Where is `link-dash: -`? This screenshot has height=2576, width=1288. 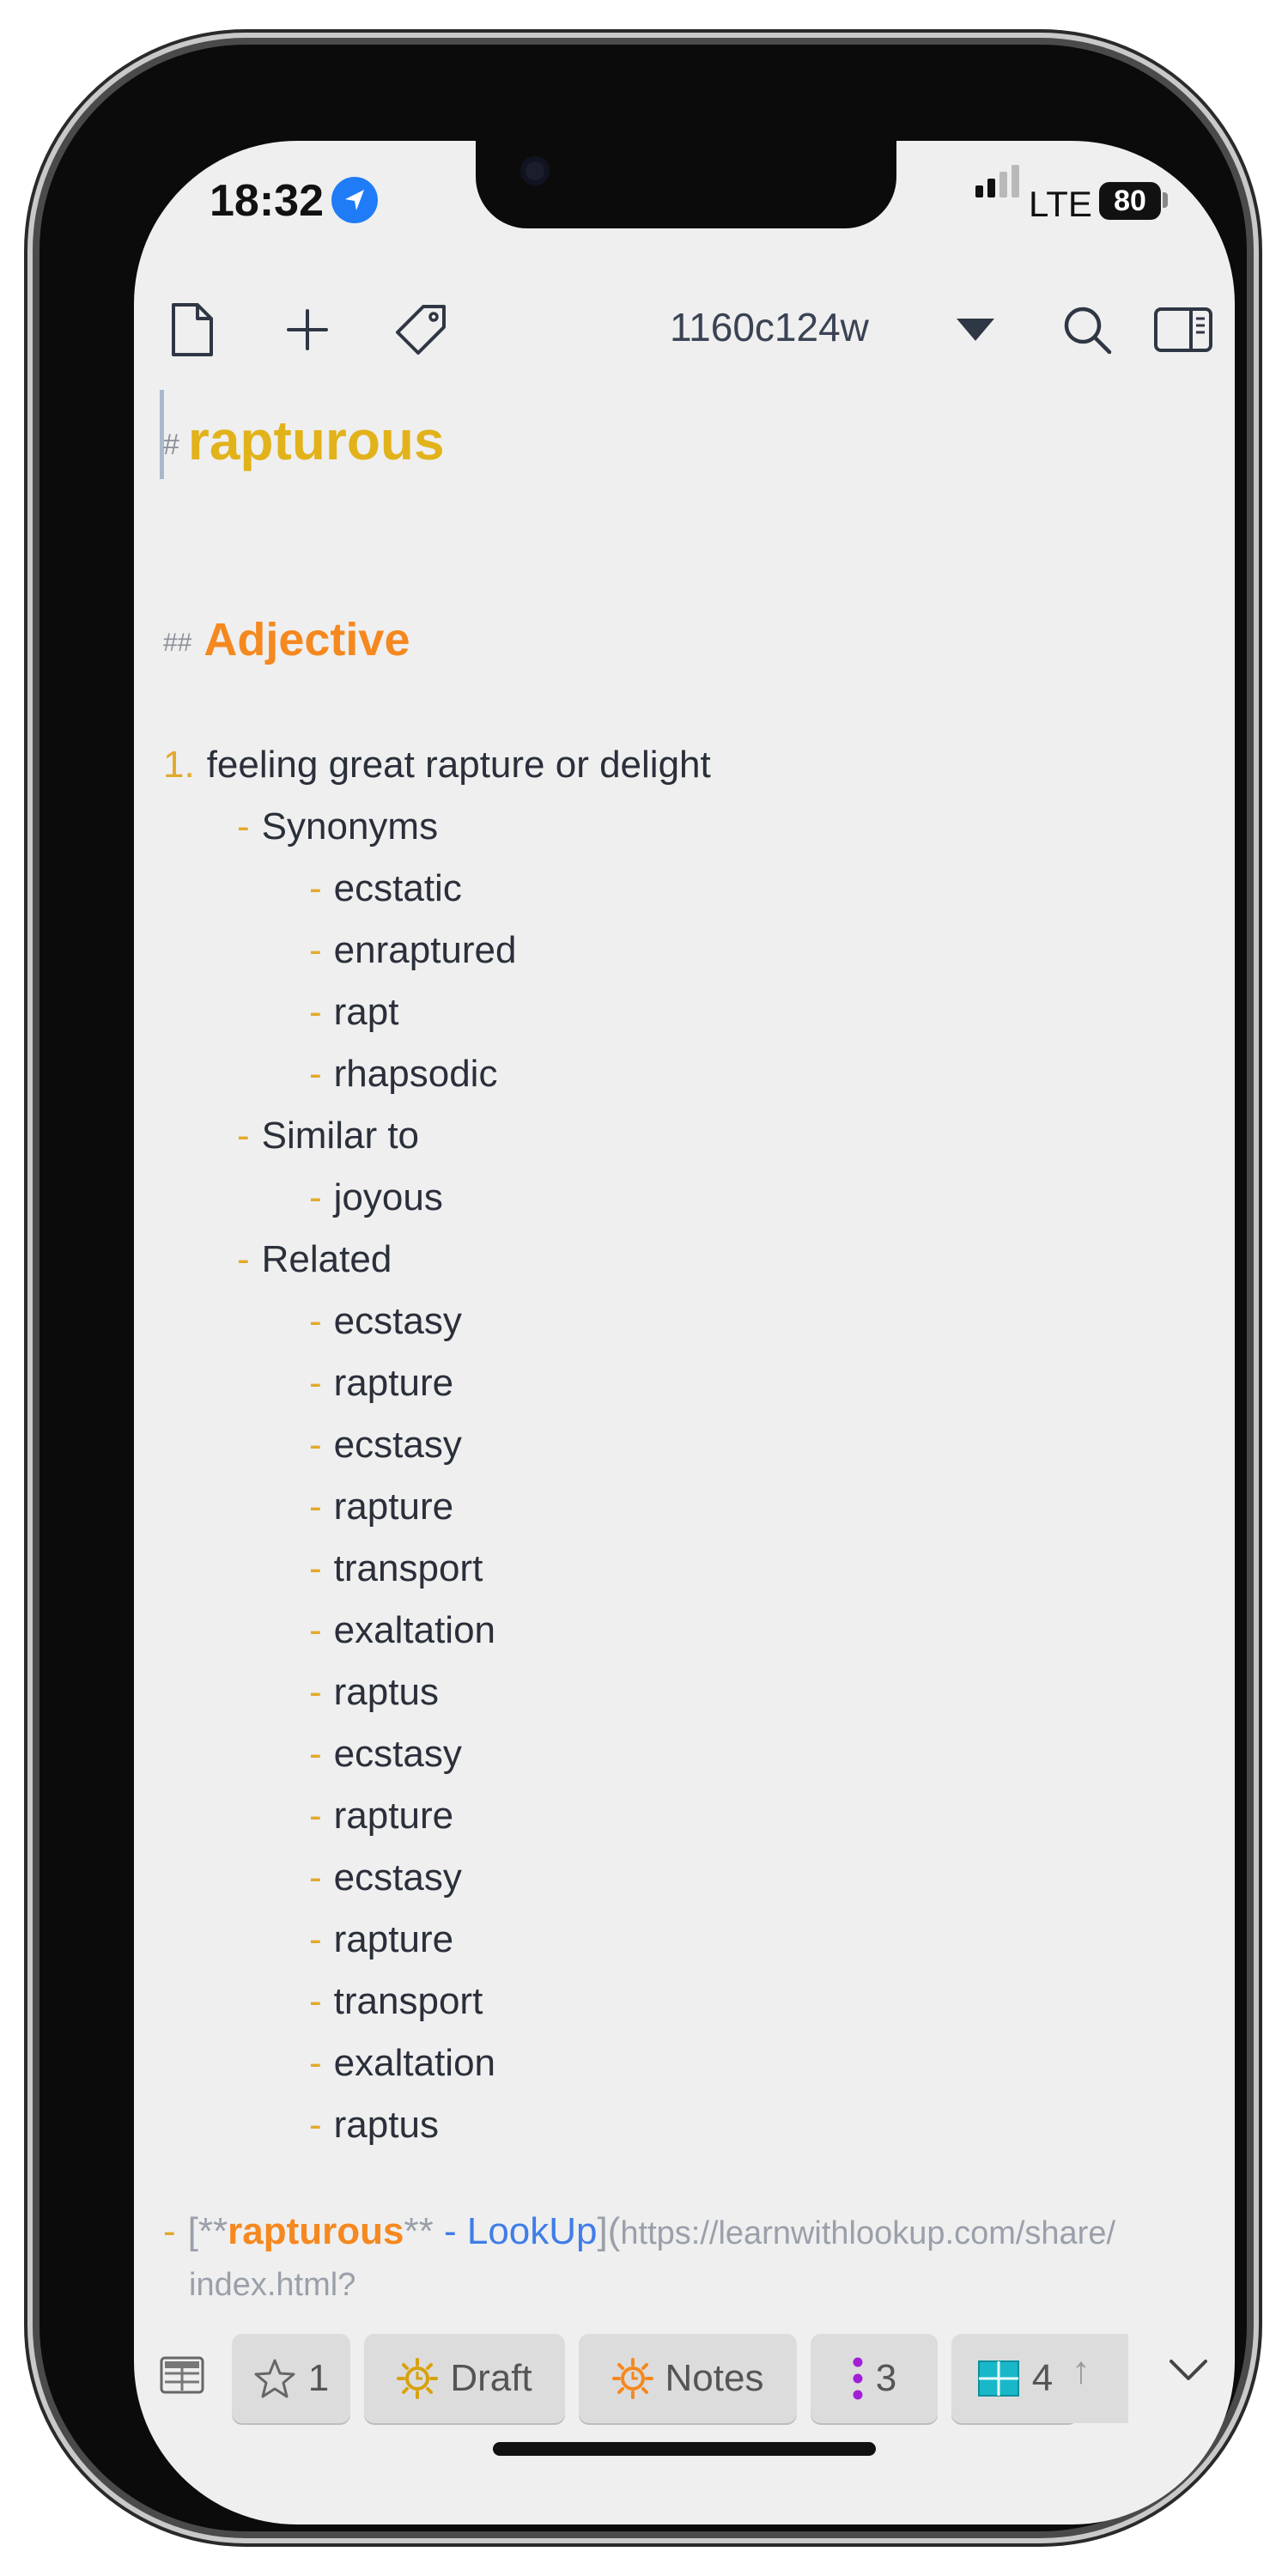 link-dash: - is located at coordinates (170, 2231).